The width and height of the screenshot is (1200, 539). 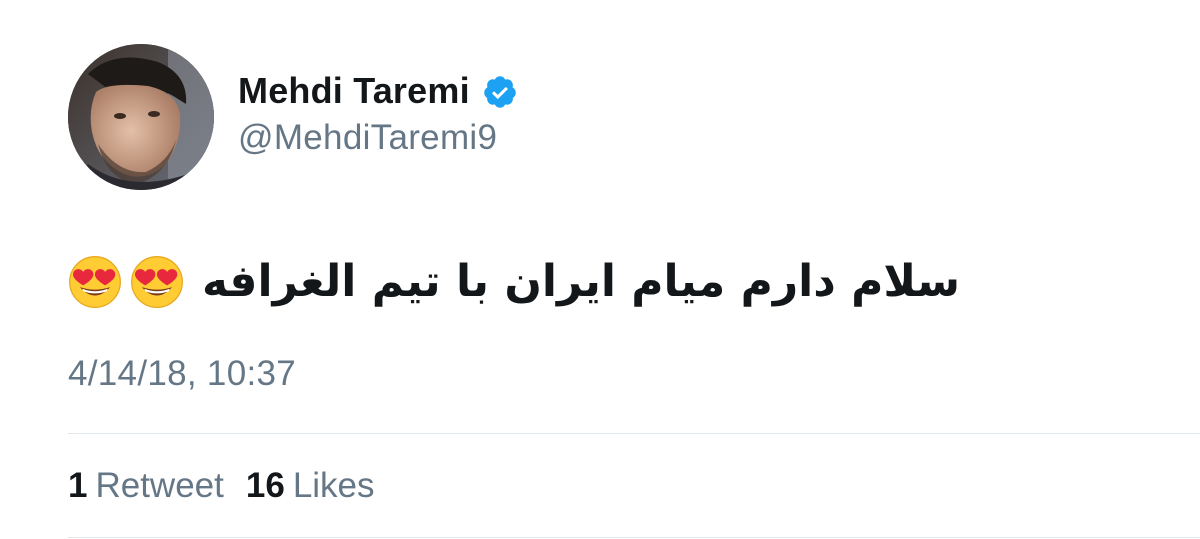 What do you see at coordinates (367, 138) in the screenshot?
I see `username: @MehdiTaremi9` at bounding box center [367, 138].